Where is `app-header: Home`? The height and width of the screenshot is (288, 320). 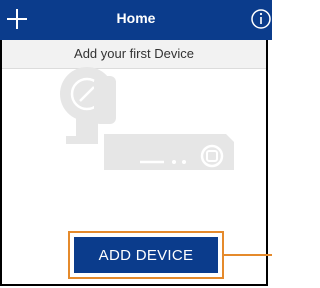 app-header: Home is located at coordinates (136, 20).